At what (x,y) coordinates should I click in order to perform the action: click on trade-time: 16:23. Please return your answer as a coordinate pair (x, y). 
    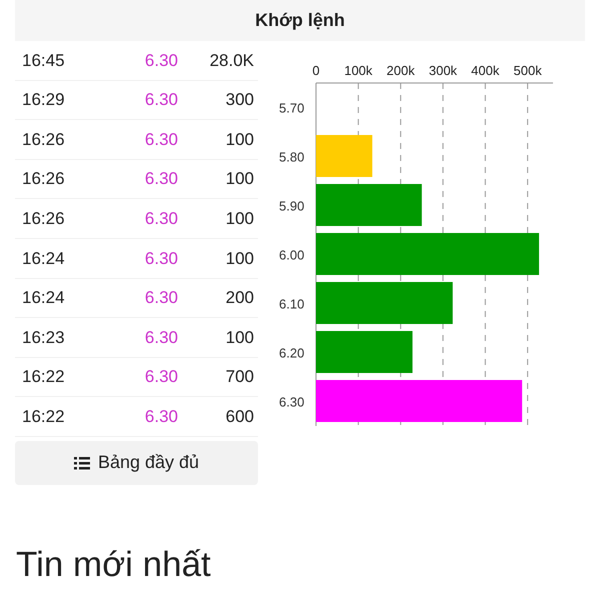
    Looking at the image, I should click on (44, 337).